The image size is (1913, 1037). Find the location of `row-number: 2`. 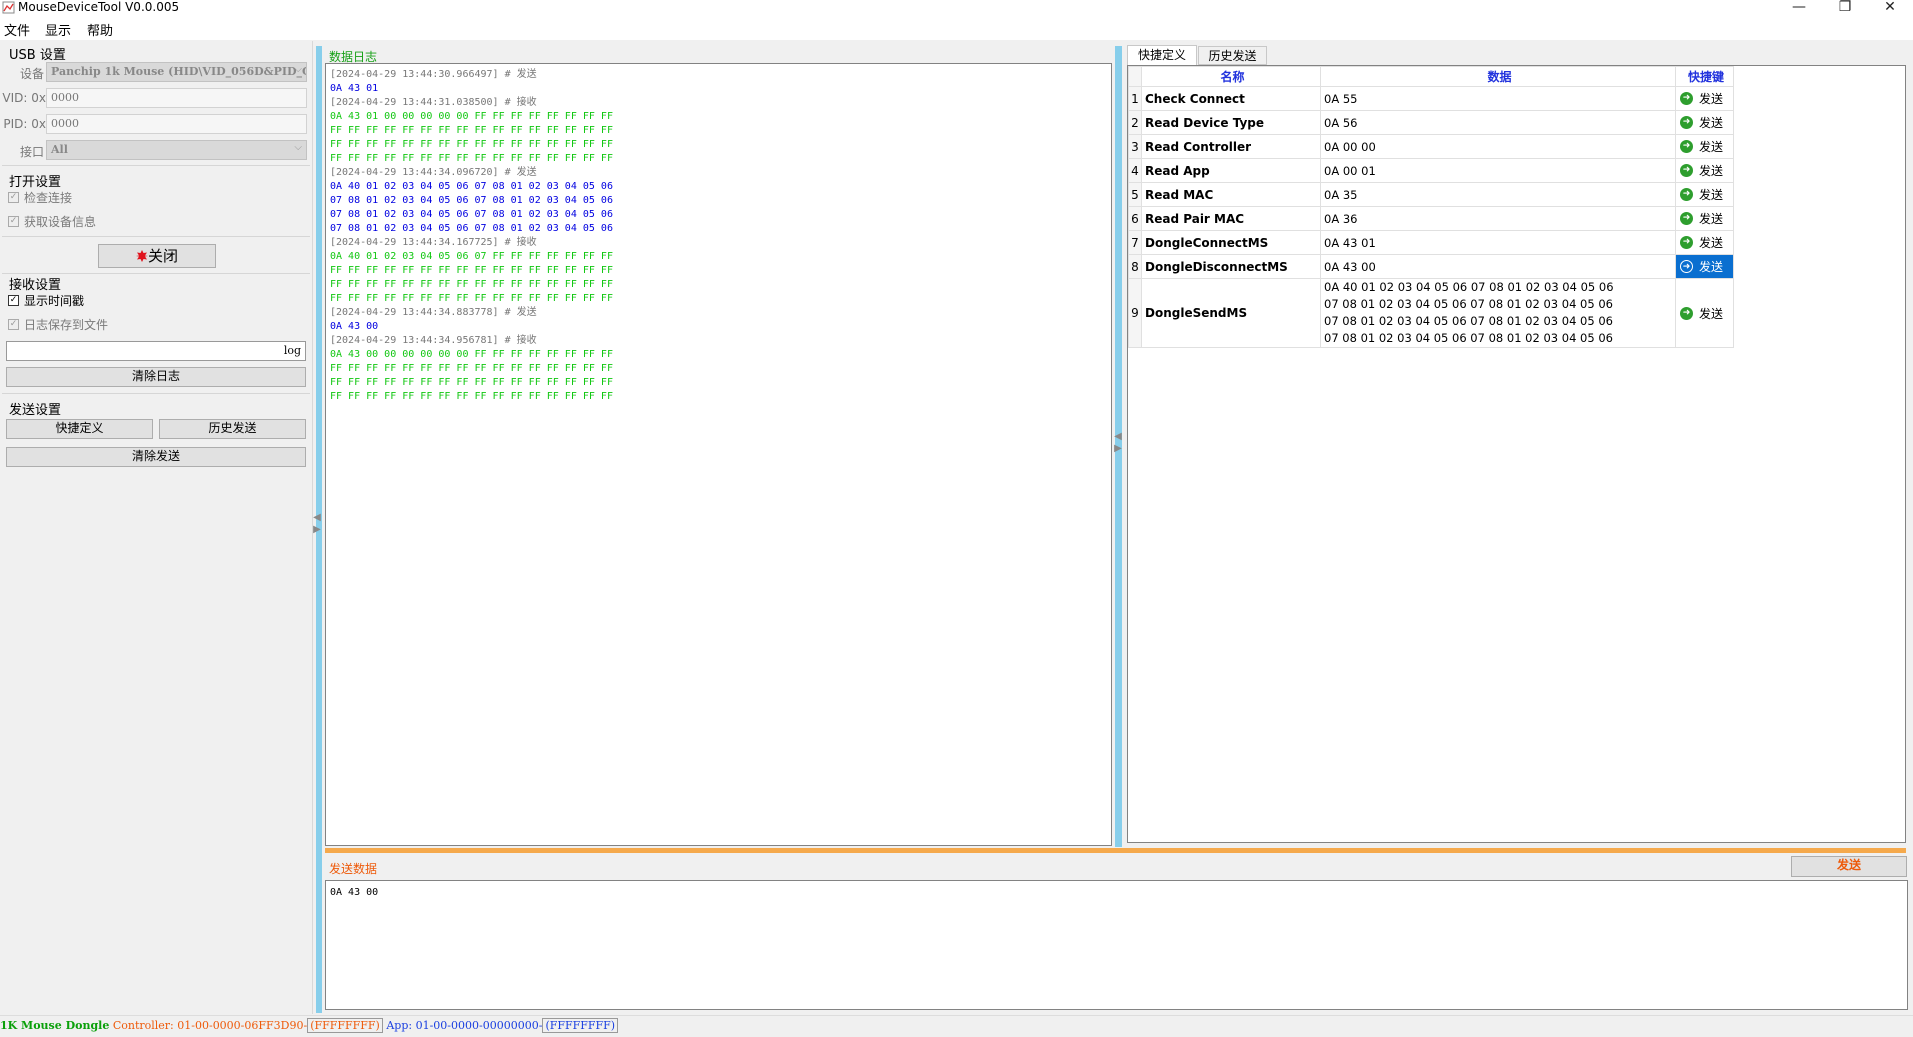

row-number: 2 is located at coordinates (1135, 122).